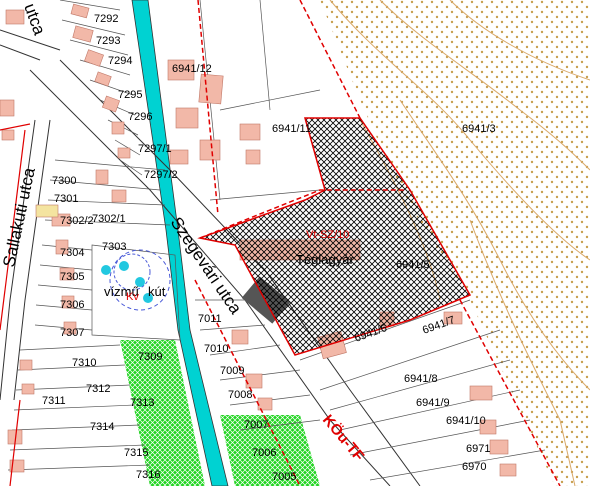  Describe the element at coordinates (72, 305) in the screenshot. I see `parcel-label: 7306` at that location.